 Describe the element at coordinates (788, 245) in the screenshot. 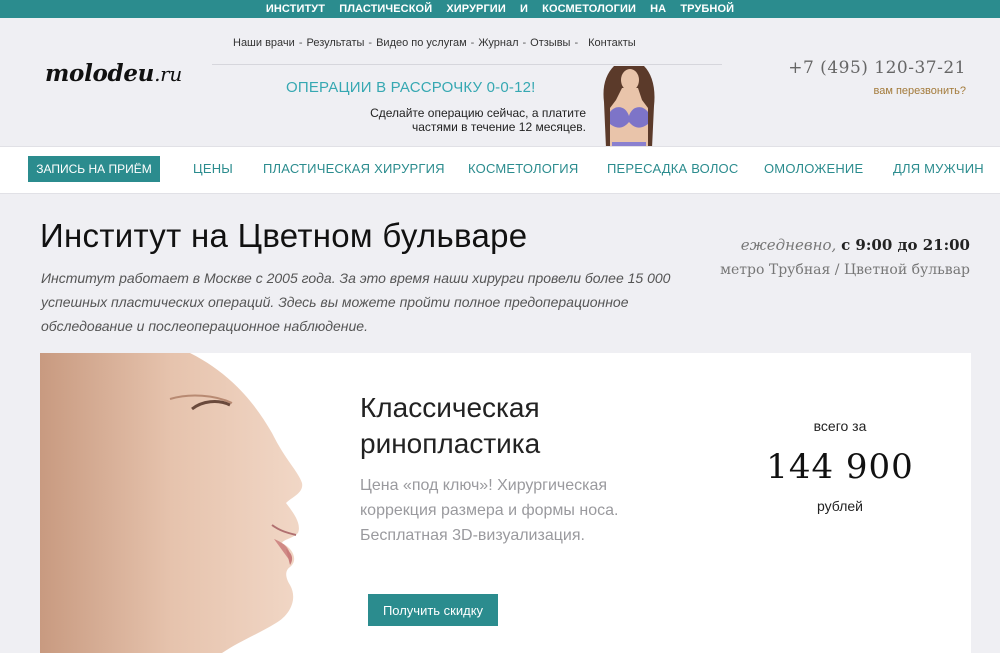

I see `hours-prefix: ежедневно,` at that location.